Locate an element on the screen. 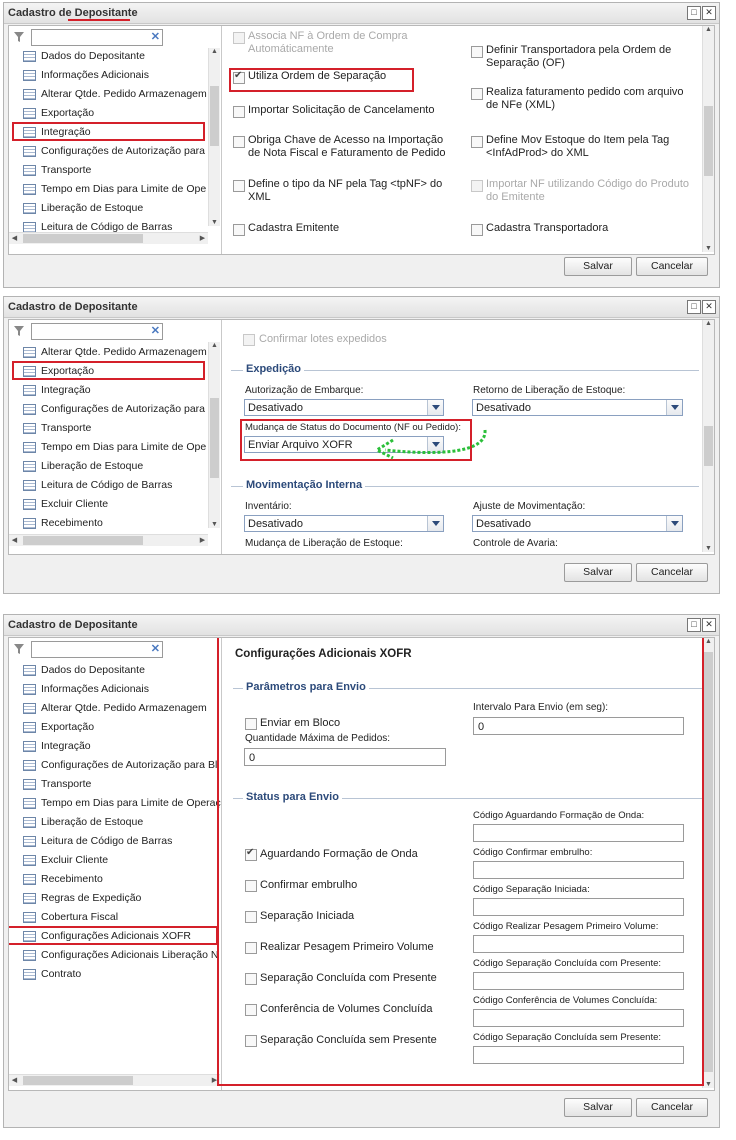  inventario-select: Desativado is located at coordinates (344, 523).